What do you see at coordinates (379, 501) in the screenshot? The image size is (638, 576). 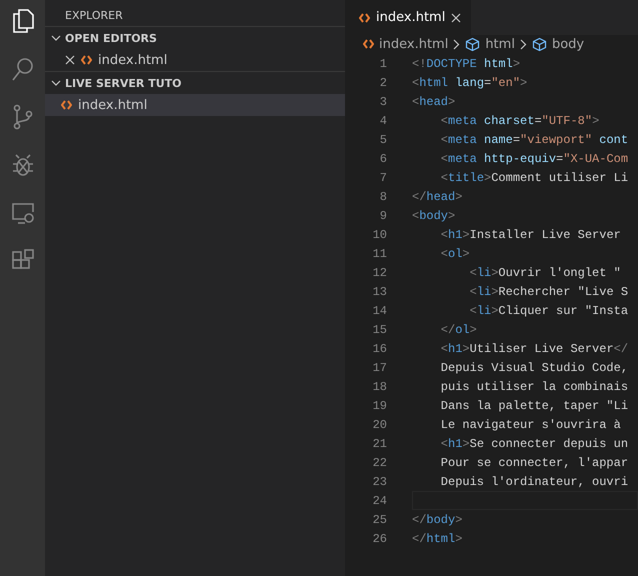 I see `line-number: 24` at bounding box center [379, 501].